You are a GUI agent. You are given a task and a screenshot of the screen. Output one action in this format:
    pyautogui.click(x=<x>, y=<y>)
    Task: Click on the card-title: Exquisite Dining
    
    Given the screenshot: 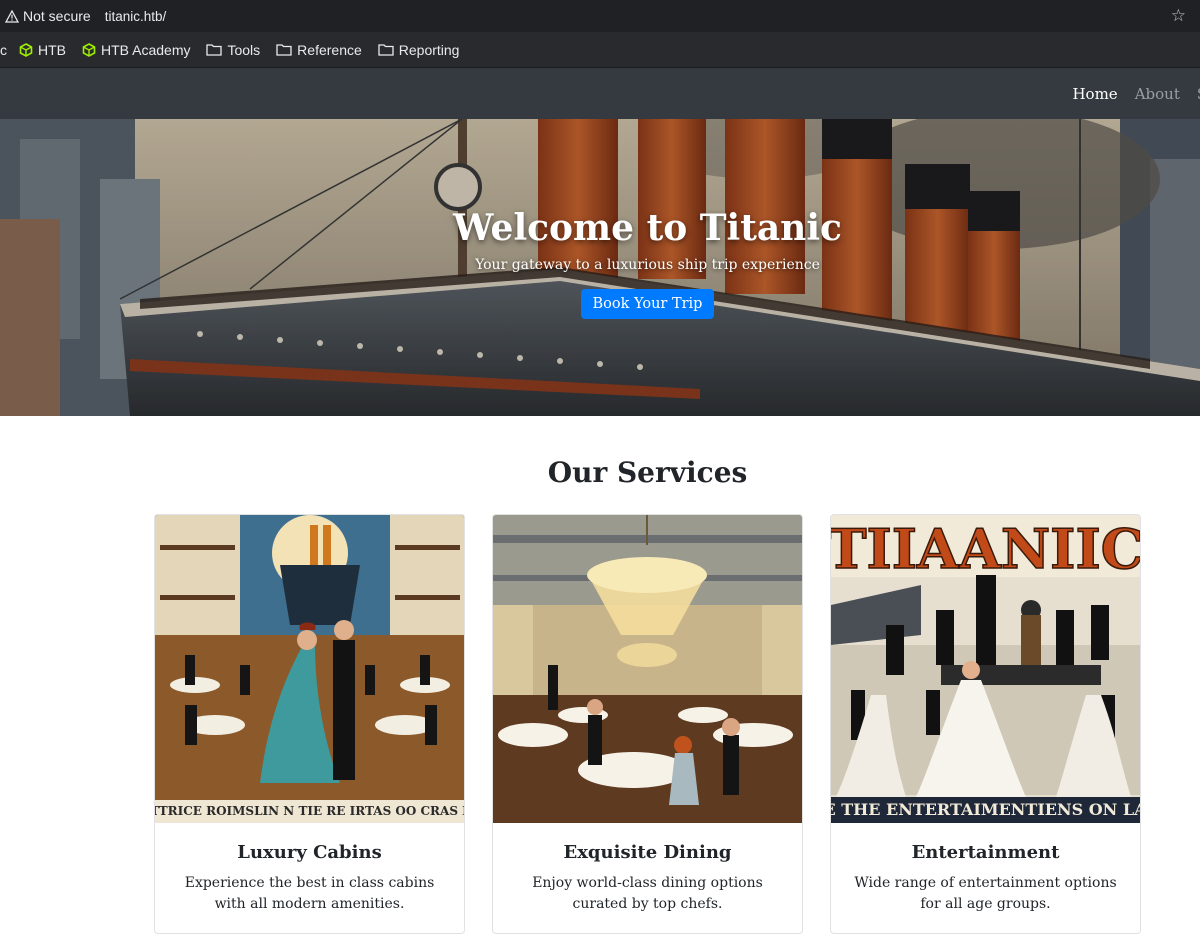 What is the action you would take?
    pyautogui.click(x=647, y=852)
    